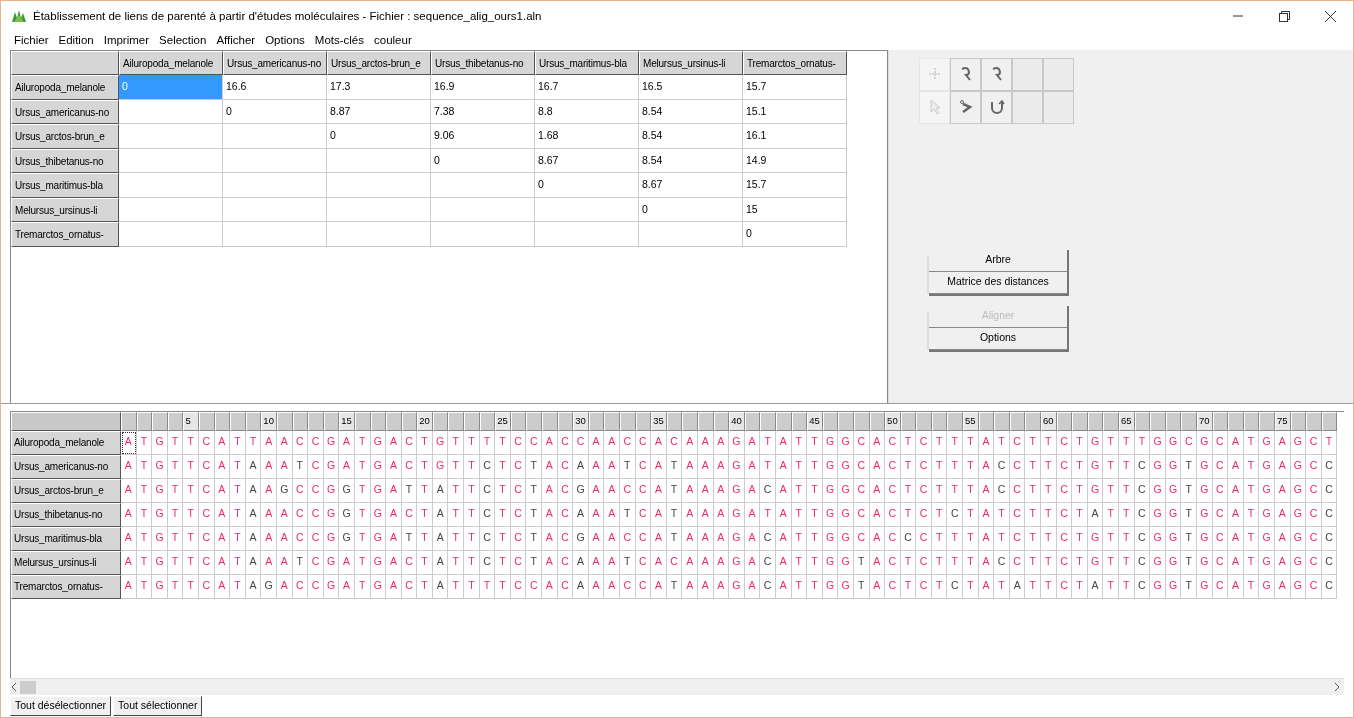 The width and height of the screenshot is (1354, 718). I want to click on footer-button: Tout sélectionner, so click(158, 706).